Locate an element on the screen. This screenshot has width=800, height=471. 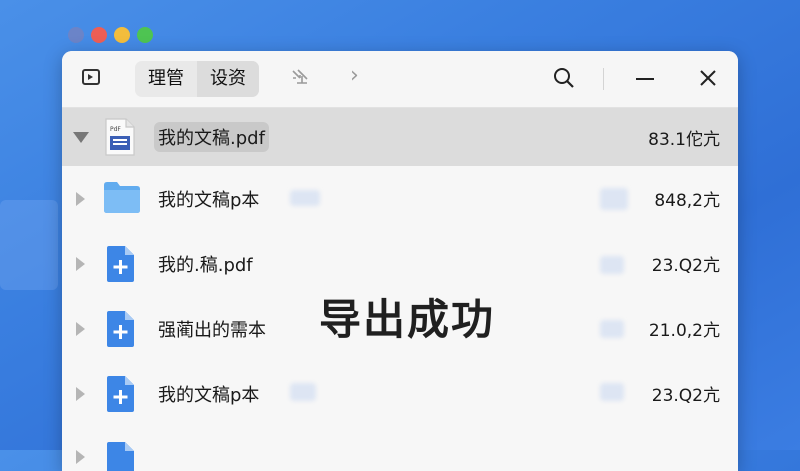
extra-window-dot is located at coordinates (76, 35).